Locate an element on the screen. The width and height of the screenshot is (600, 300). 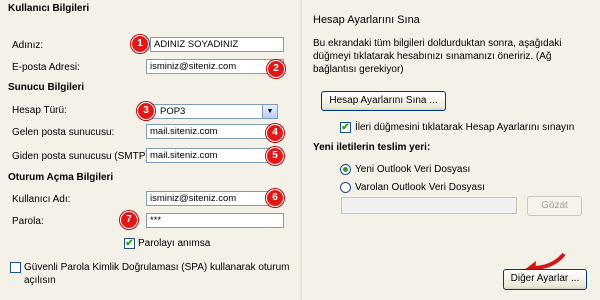
new-data-file-radio is located at coordinates (345, 169).